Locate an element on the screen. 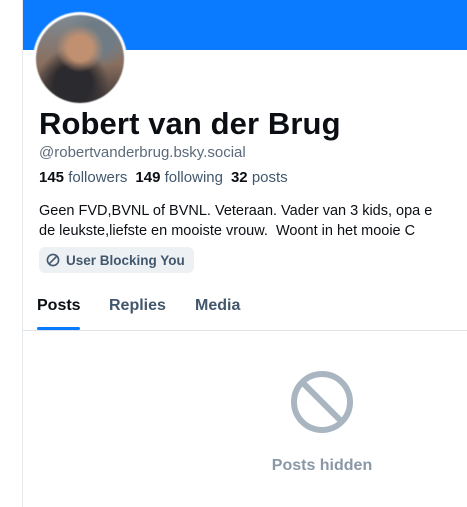 This screenshot has height=507, width=467. following-count: 149 is located at coordinates (148, 177).